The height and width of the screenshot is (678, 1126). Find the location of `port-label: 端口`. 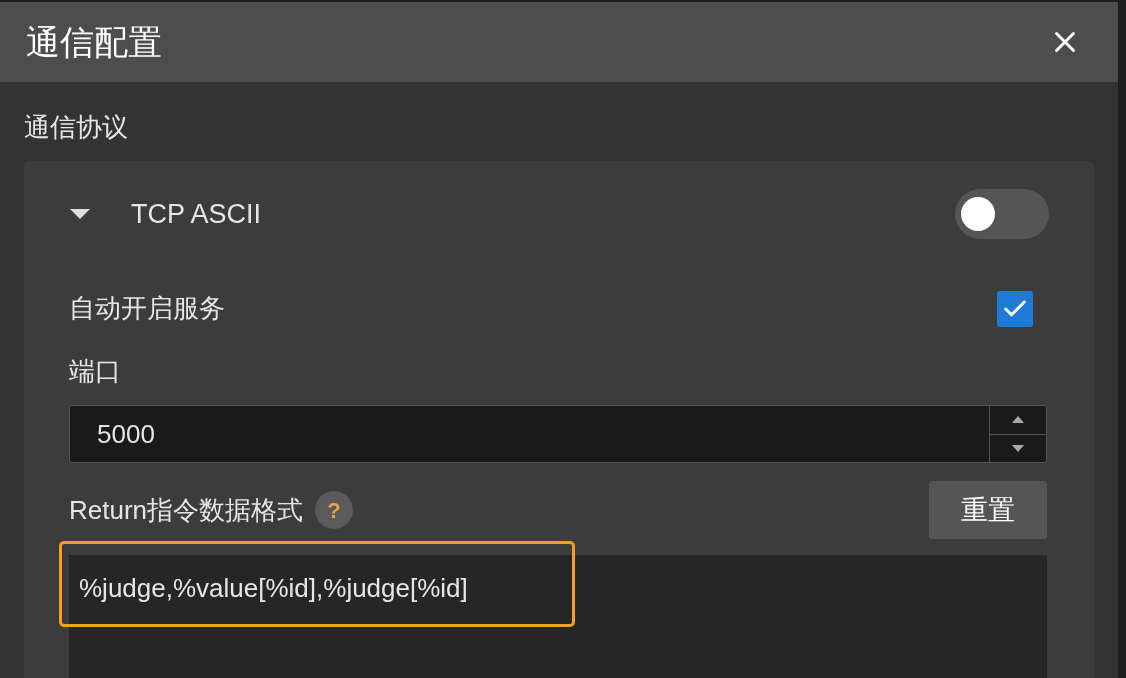

port-label: 端口 is located at coordinates (95, 371).